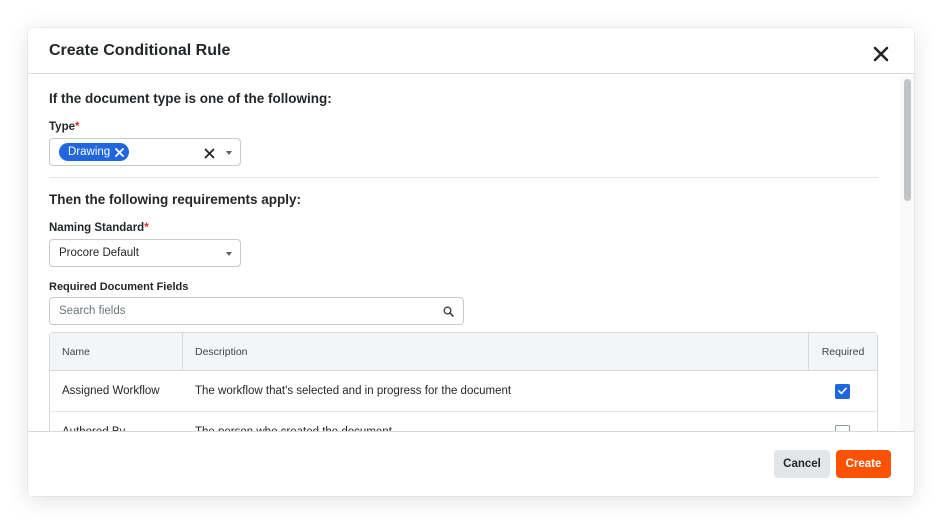 The height and width of the screenshot is (524, 942). What do you see at coordinates (463, 177) in the screenshot?
I see `section-divider` at bounding box center [463, 177].